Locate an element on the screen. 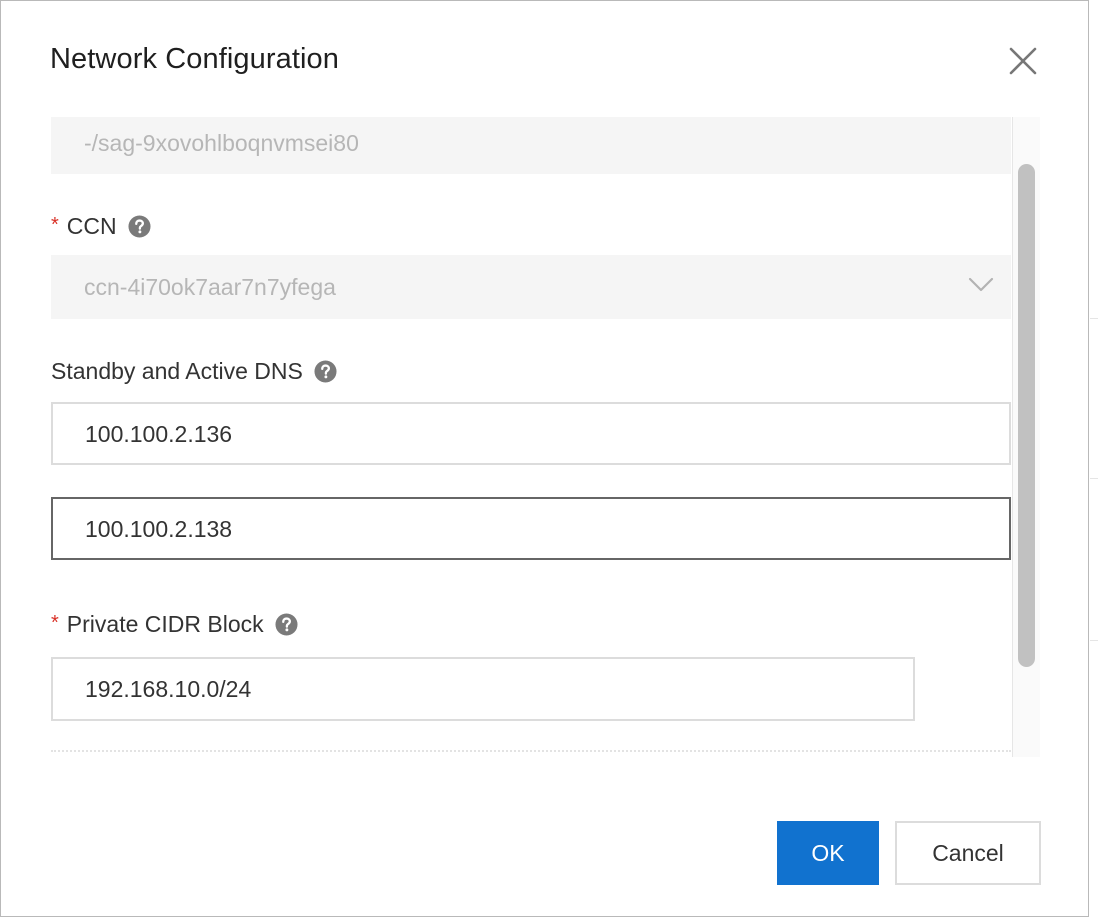 This screenshot has height=920, width=1098. cidr-label: Private CIDR Block is located at coordinates (165, 624).